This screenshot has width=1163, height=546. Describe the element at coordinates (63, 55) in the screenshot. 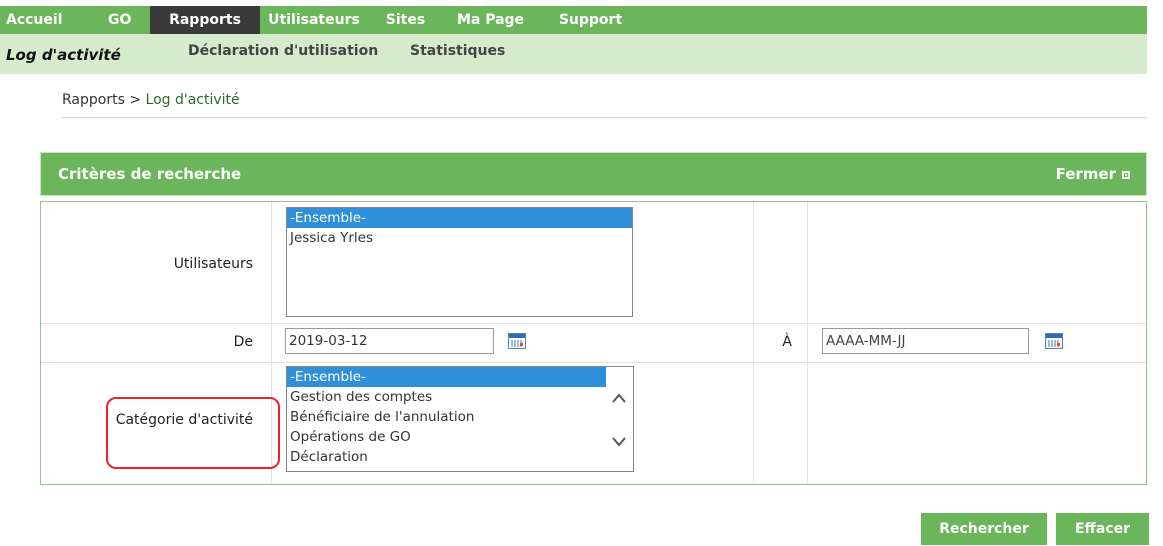

I see `subnav-log-activite: Log d'activité` at that location.